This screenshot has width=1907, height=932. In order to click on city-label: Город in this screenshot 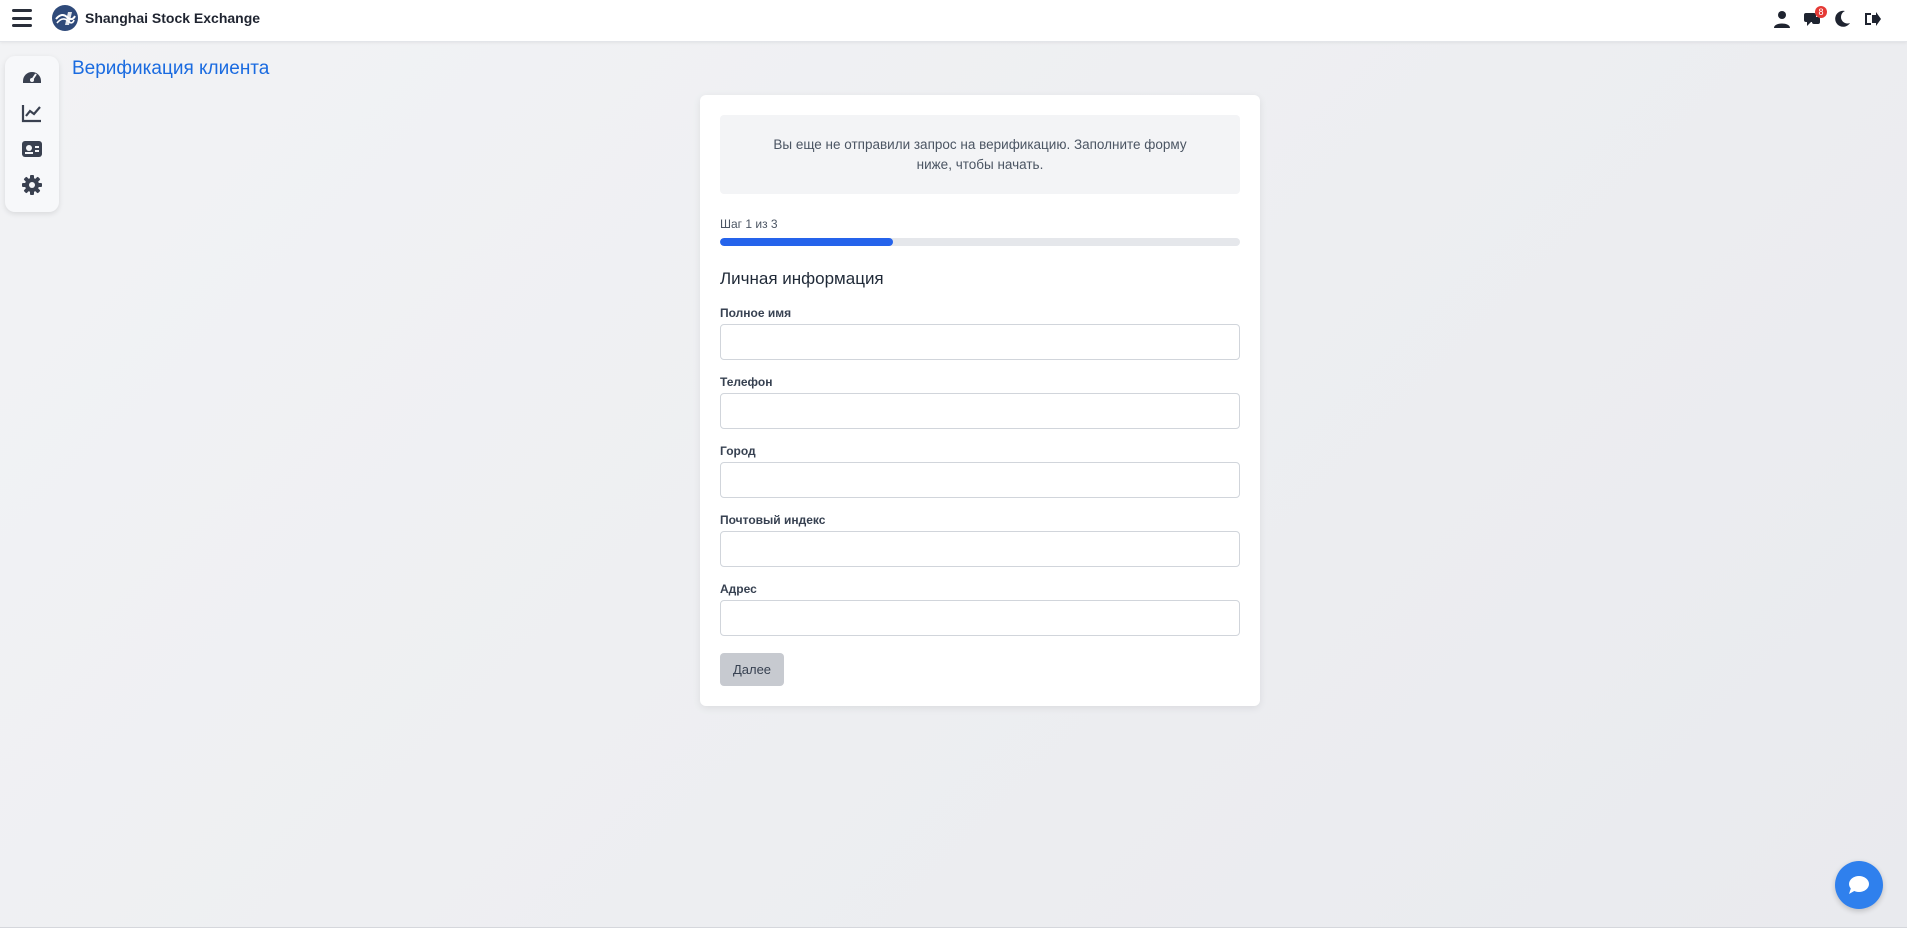, I will do `click(738, 451)`.